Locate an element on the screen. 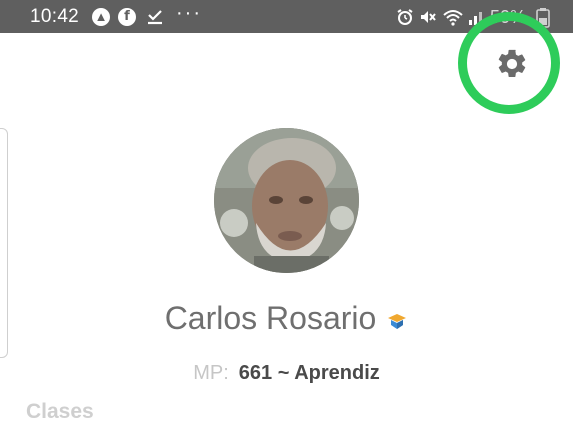 The image size is (573, 424). classes-section-title: Clases is located at coordinates (60, 411).